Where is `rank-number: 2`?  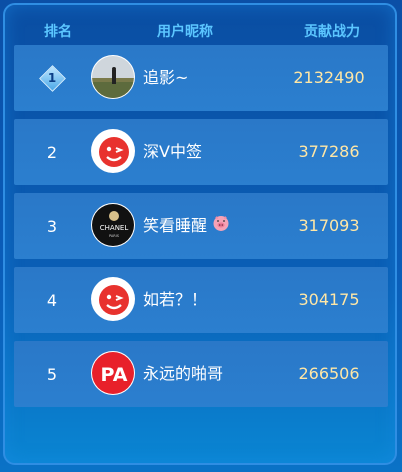
rank-number: 2 is located at coordinates (52, 152).